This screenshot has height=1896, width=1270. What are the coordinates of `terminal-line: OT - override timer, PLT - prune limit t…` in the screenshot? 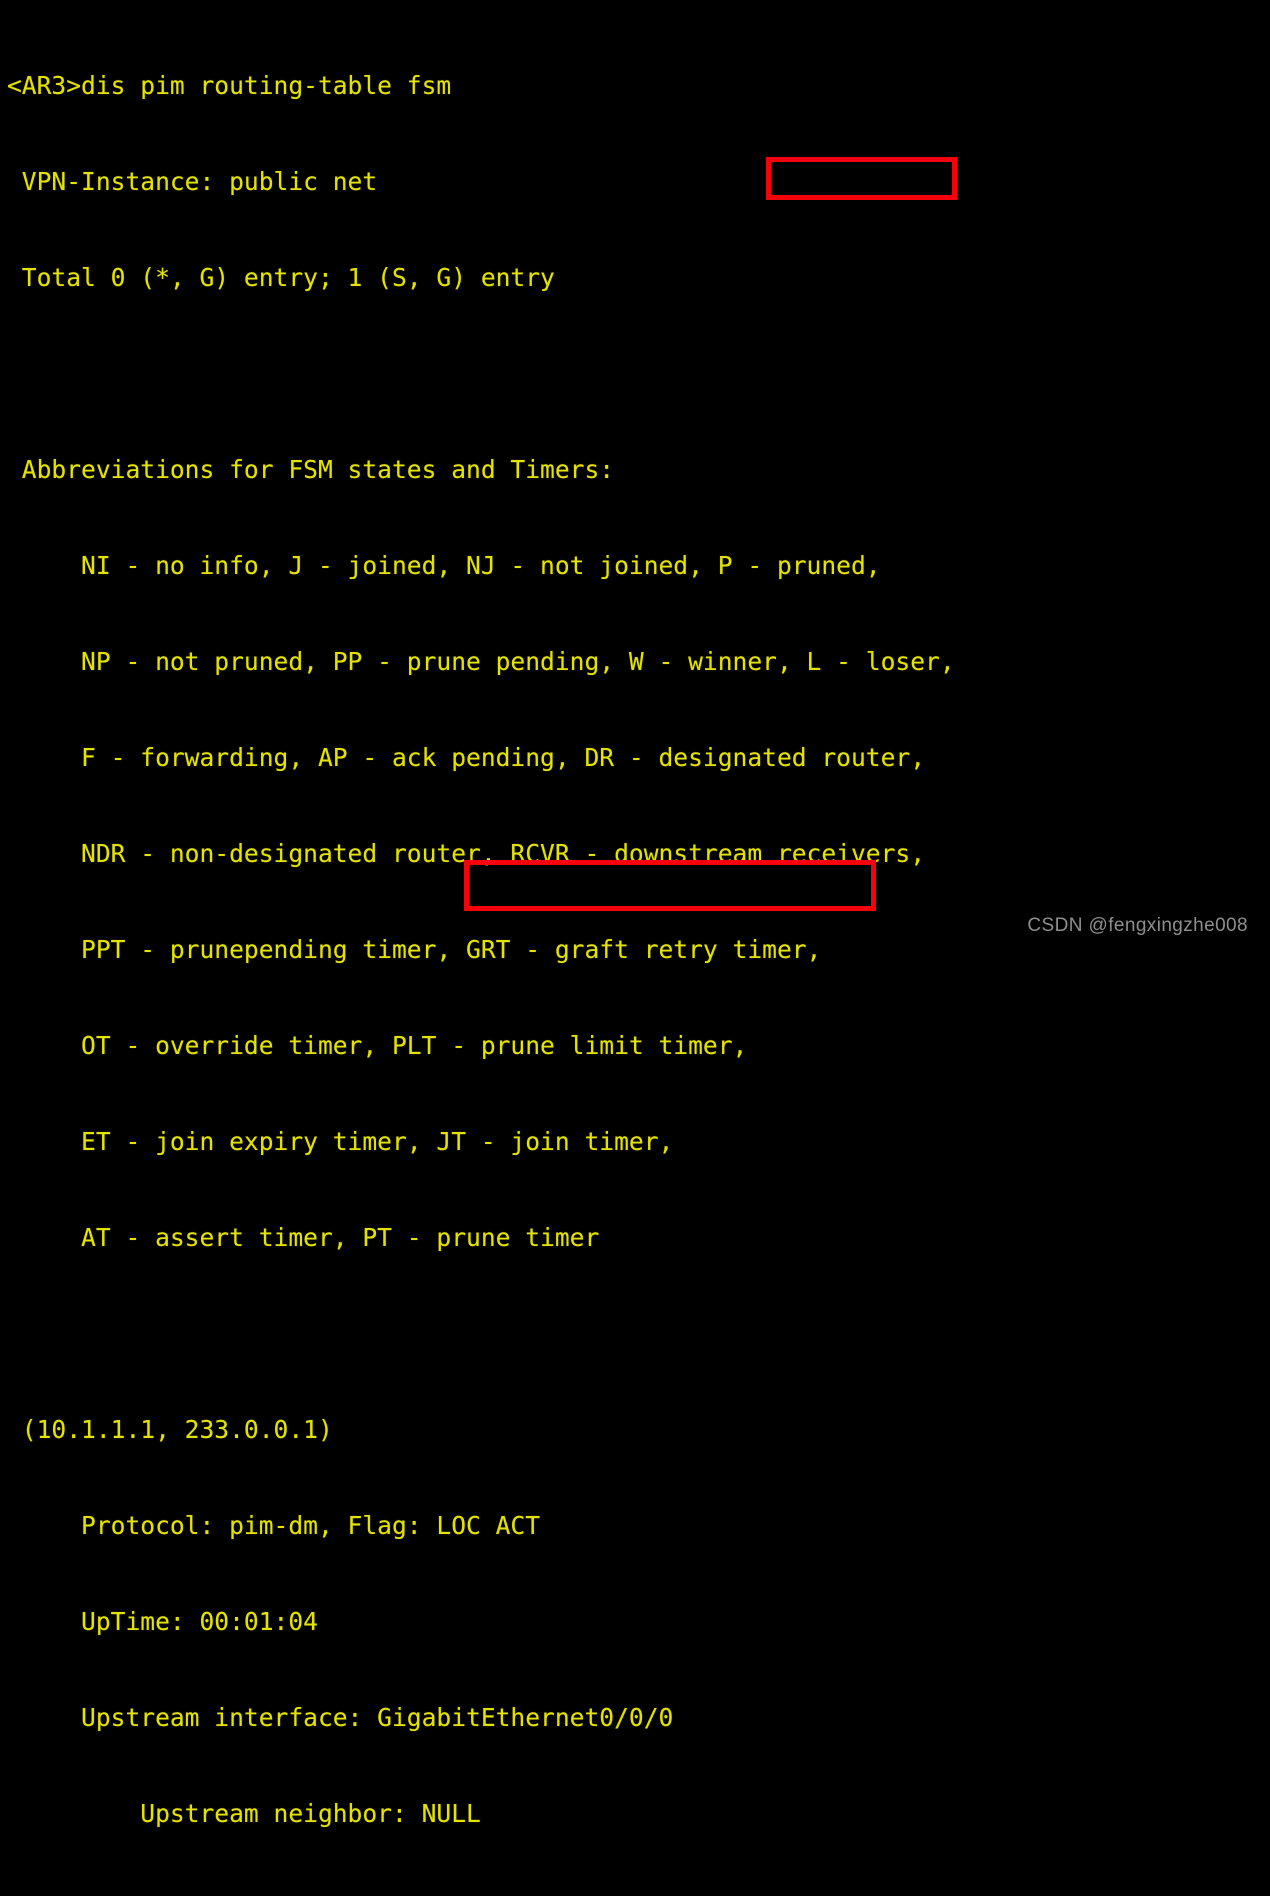 It's located at (377, 1045).